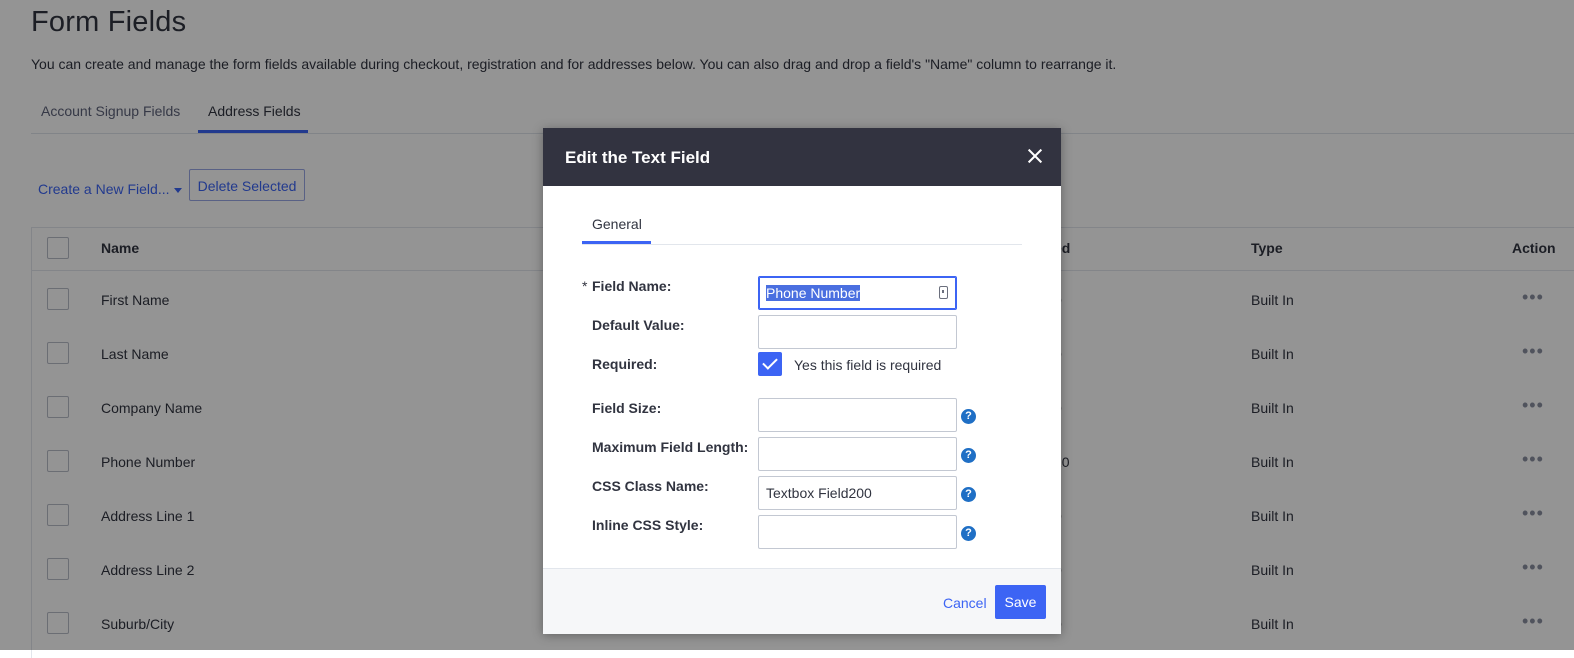  What do you see at coordinates (857, 493) in the screenshot?
I see `css-class-name-input: Textbox Field200` at bounding box center [857, 493].